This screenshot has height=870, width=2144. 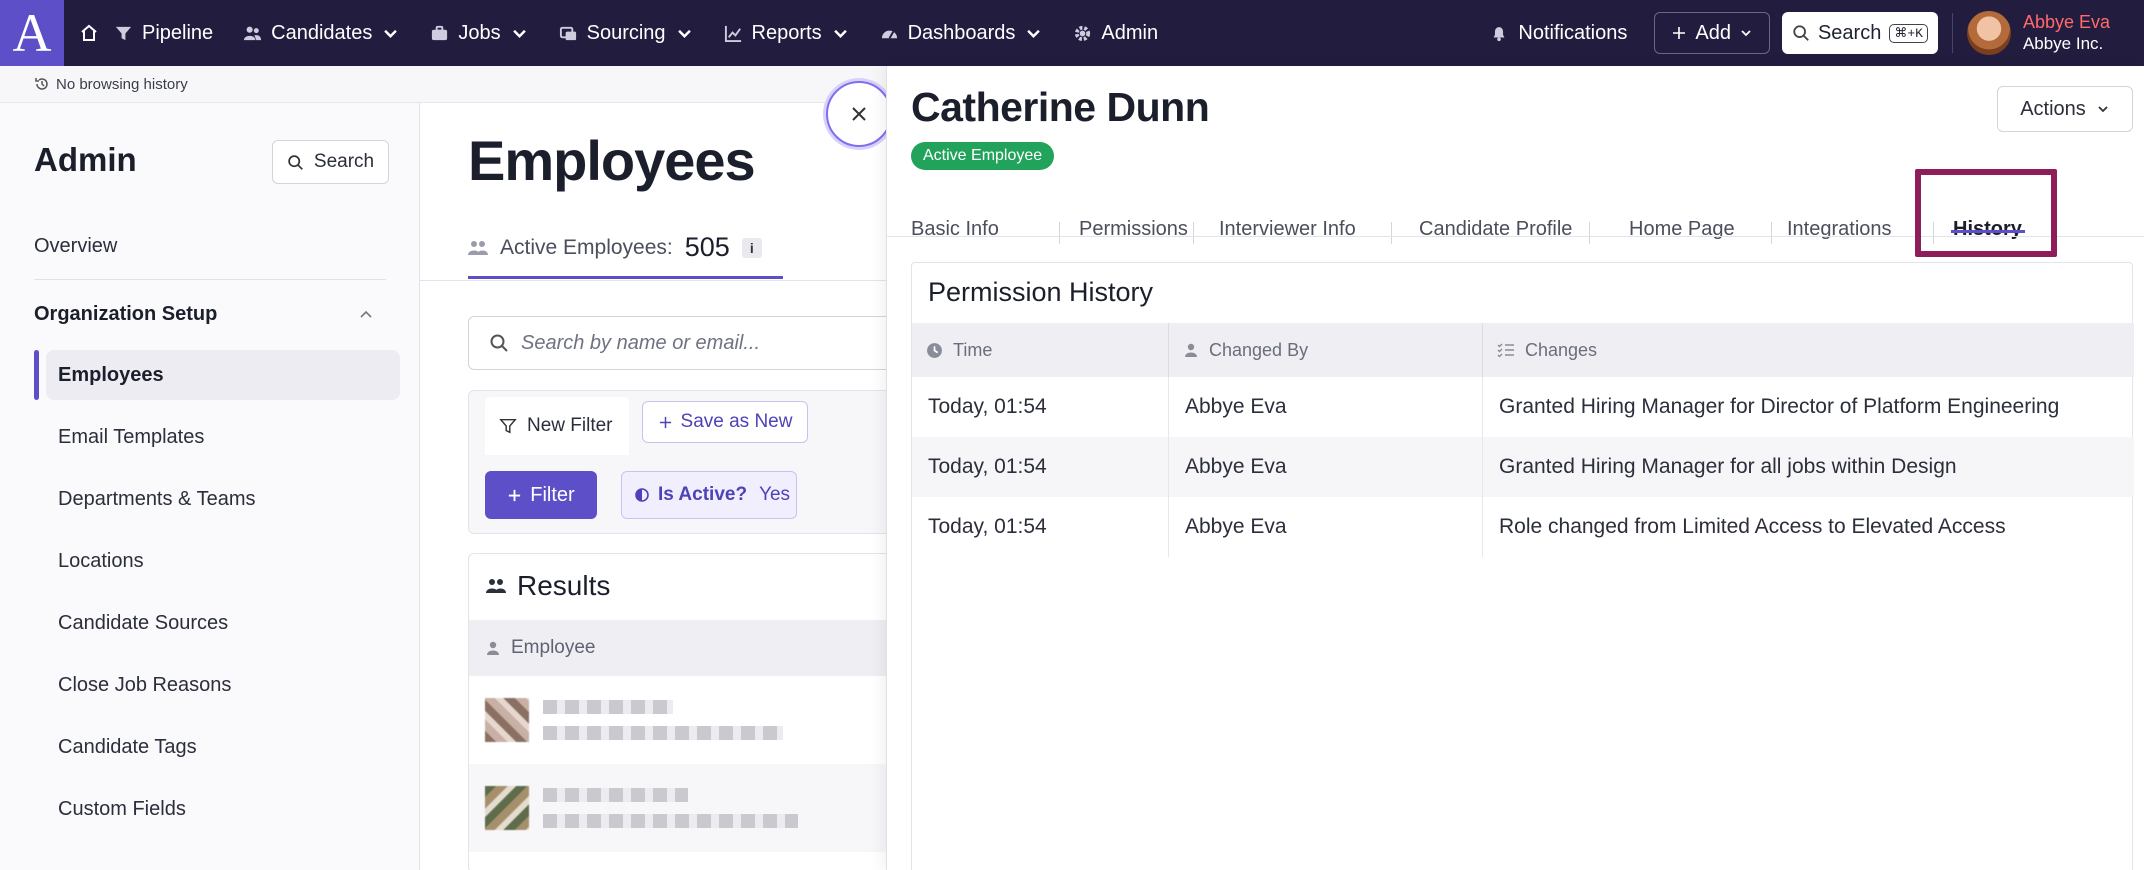 I want to click on tab-home-page: Home Page, so click(x=1682, y=229).